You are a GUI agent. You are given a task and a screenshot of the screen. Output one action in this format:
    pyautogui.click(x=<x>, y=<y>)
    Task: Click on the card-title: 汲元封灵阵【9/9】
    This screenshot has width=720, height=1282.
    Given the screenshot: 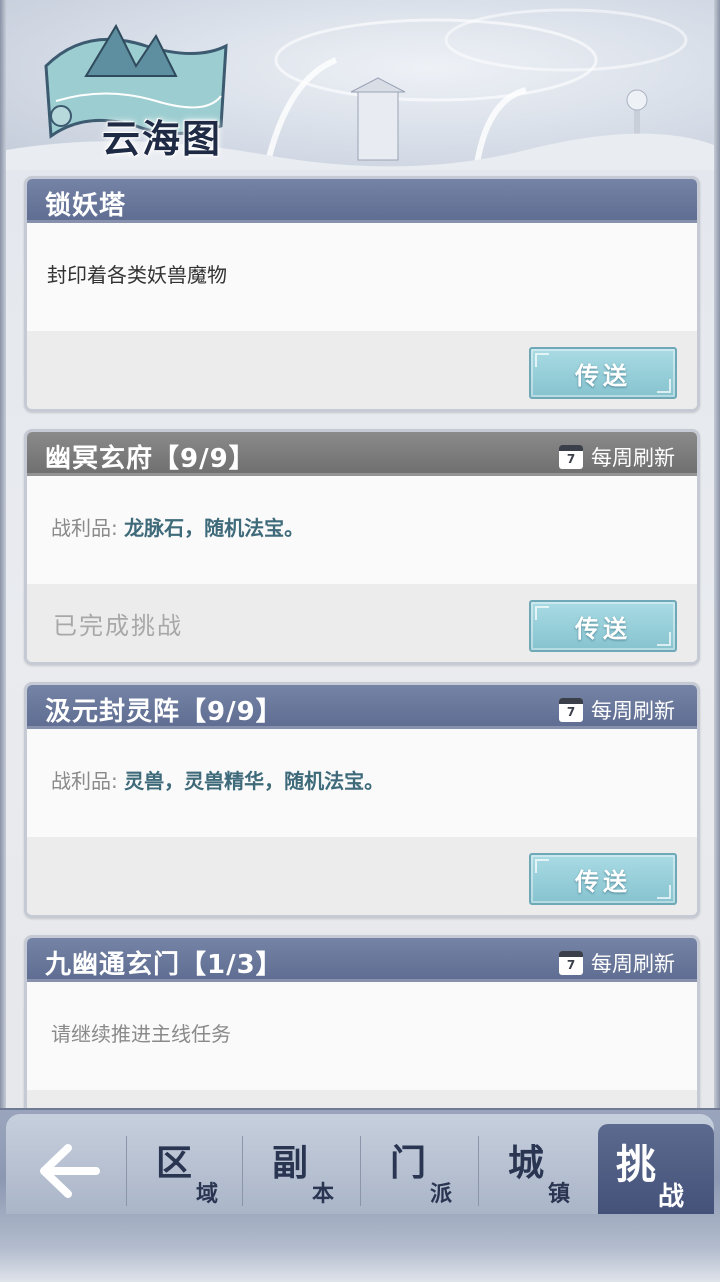 What is the action you would take?
    pyautogui.click(x=164, y=712)
    